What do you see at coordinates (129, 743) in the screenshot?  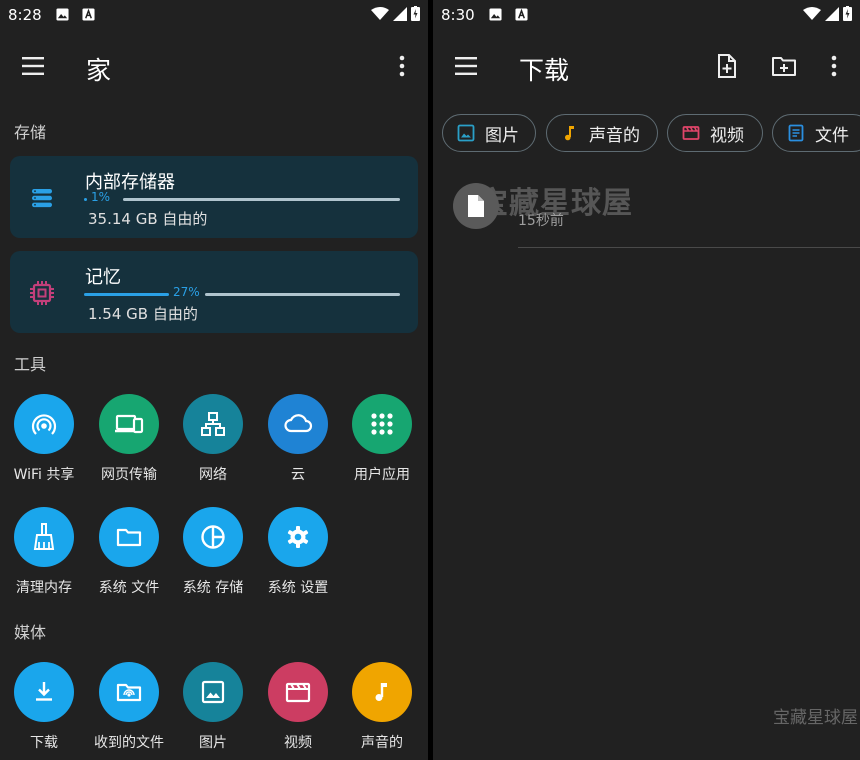 I see `media-label: 收到的文件` at bounding box center [129, 743].